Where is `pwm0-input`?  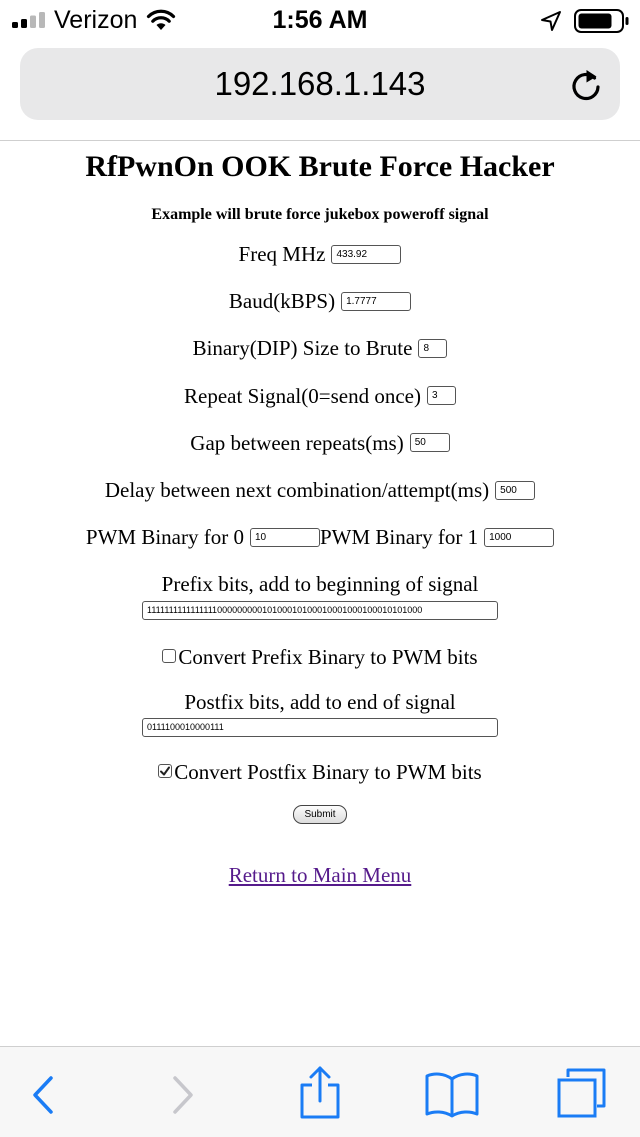
pwm0-input is located at coordinates (285, 537).